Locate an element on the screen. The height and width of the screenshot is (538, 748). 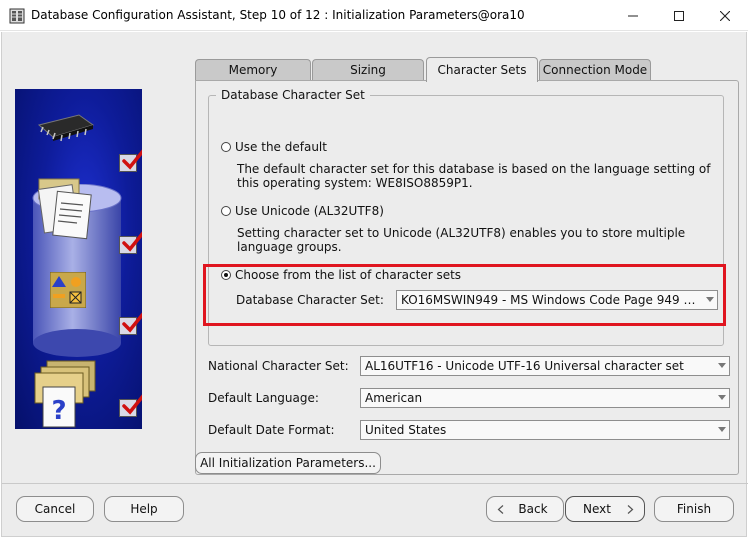
close-button is located at coordinates (725, 15).